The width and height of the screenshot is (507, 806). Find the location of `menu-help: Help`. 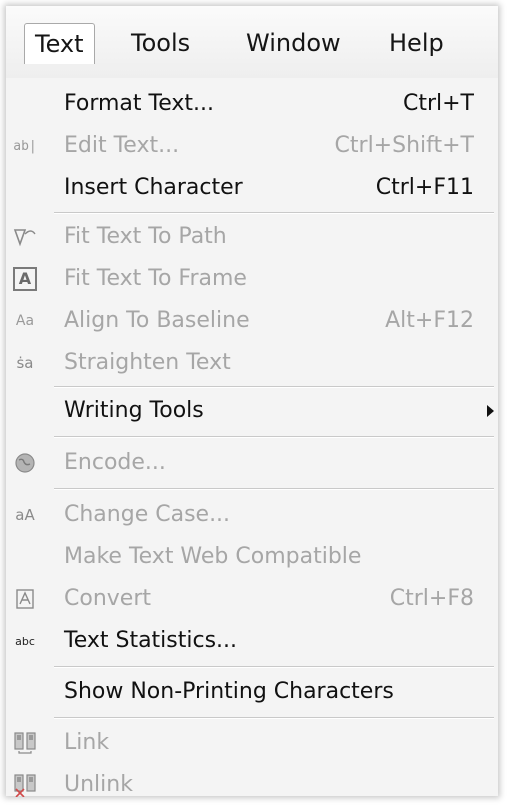

menu-help: Help is located at coordinates (416, 43).